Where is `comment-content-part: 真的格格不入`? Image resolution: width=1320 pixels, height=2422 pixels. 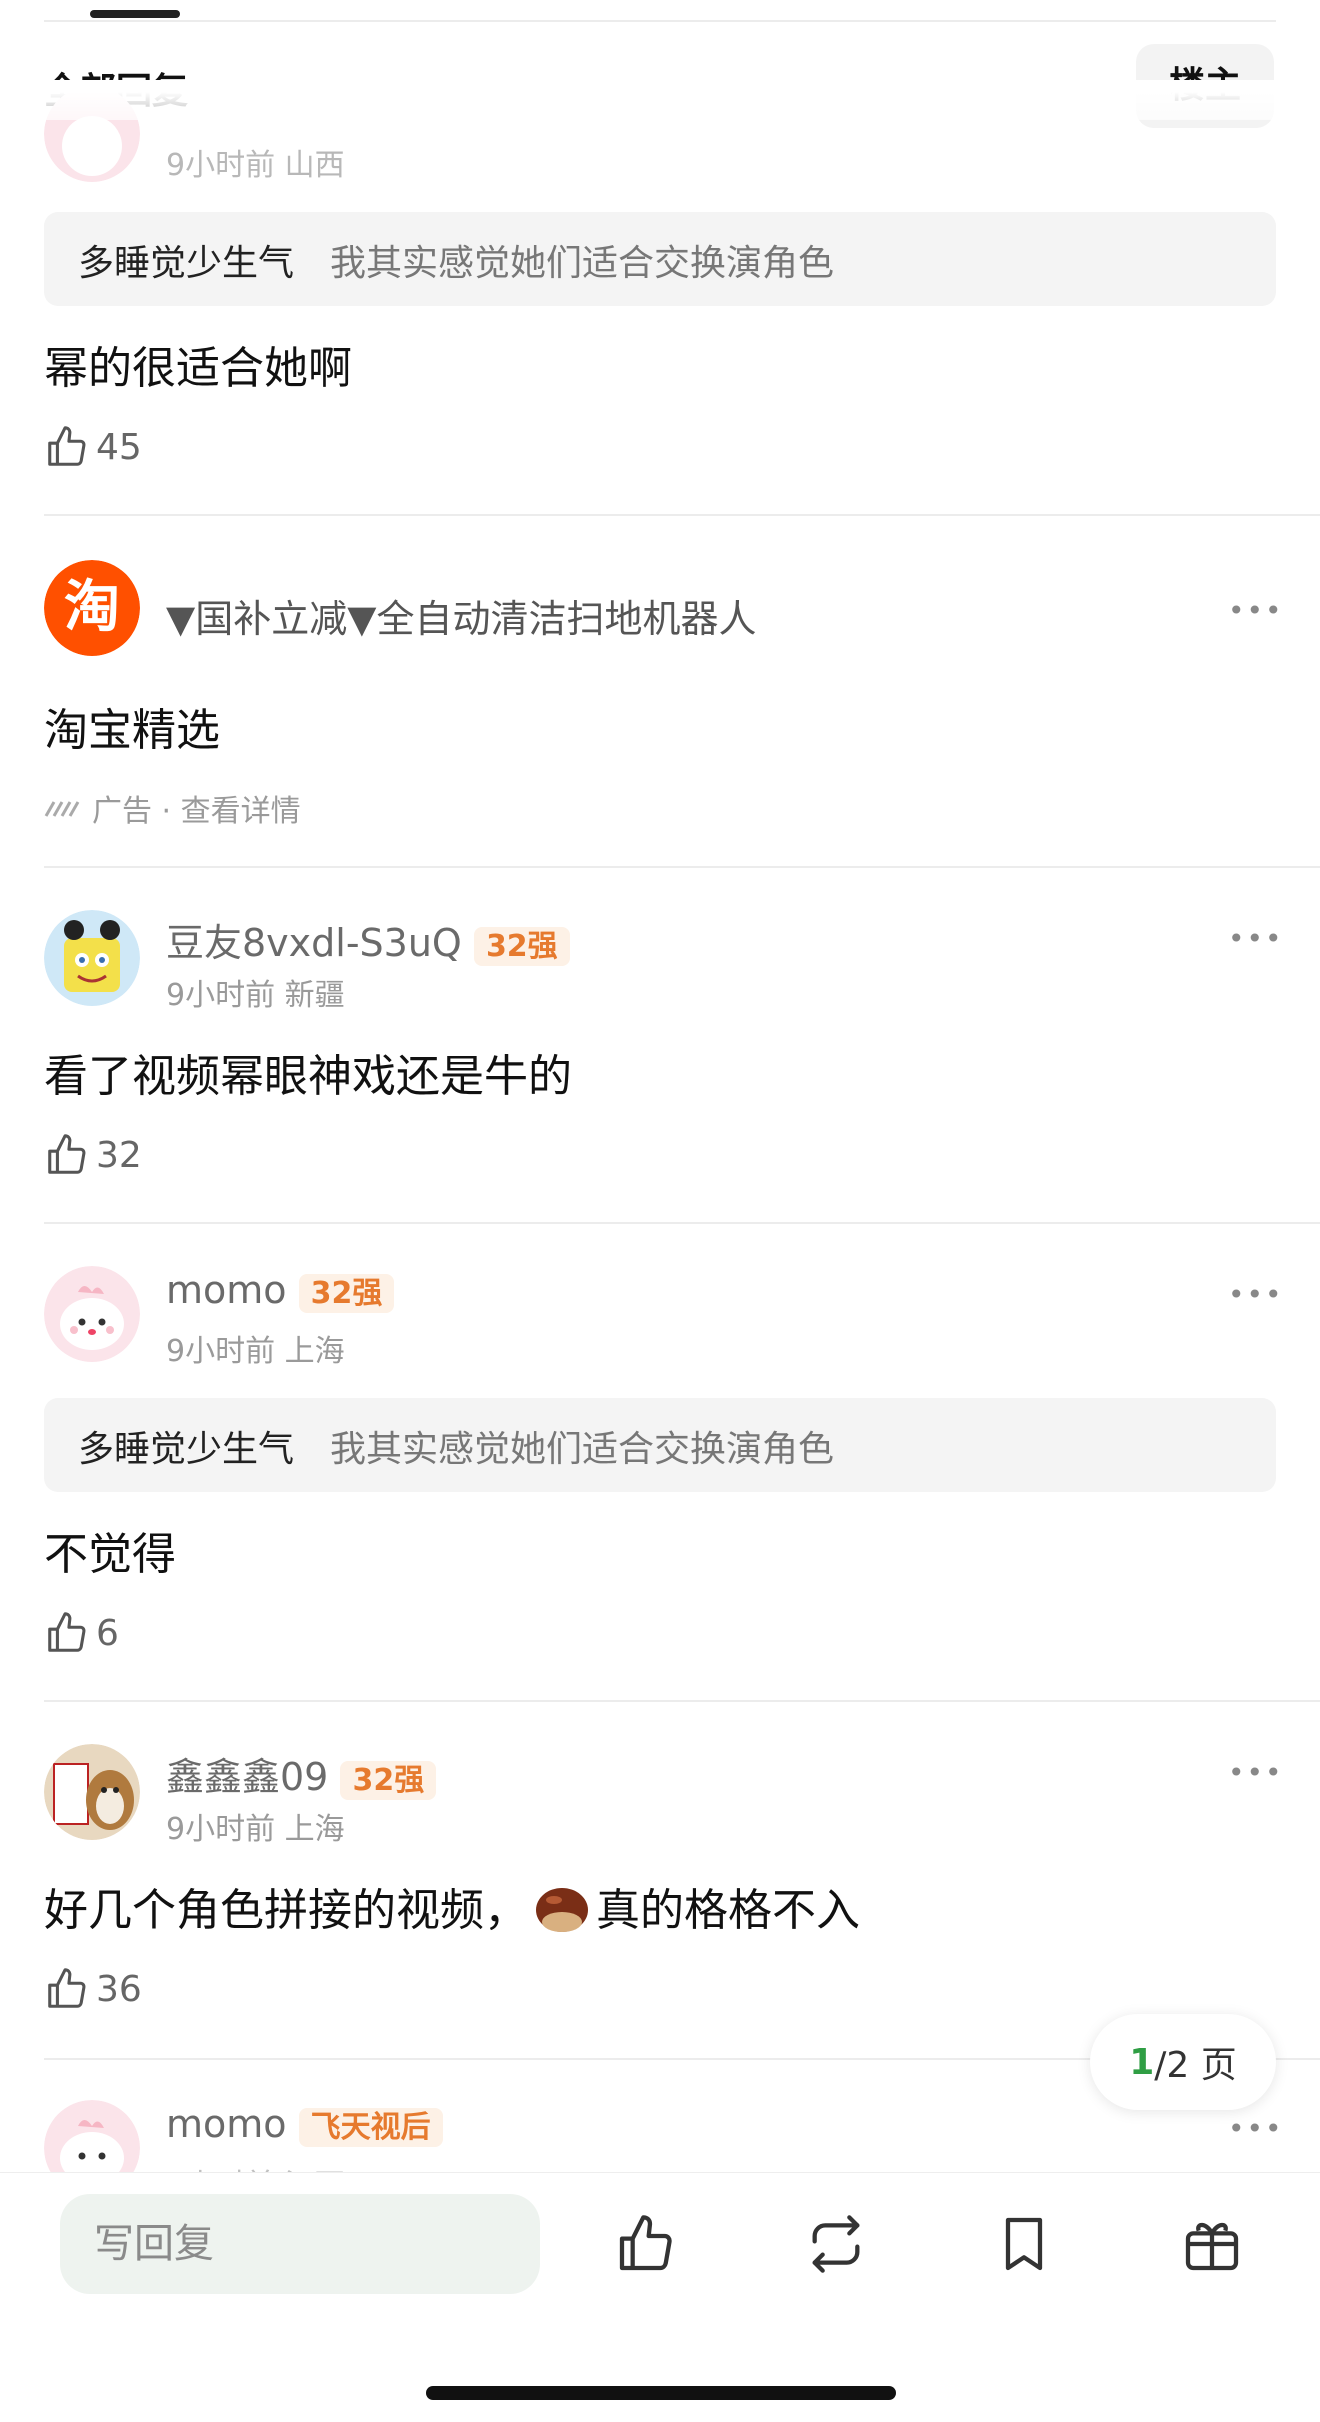 comment-content-part: 真的格格不入 is located at coordinates (728, 1910).